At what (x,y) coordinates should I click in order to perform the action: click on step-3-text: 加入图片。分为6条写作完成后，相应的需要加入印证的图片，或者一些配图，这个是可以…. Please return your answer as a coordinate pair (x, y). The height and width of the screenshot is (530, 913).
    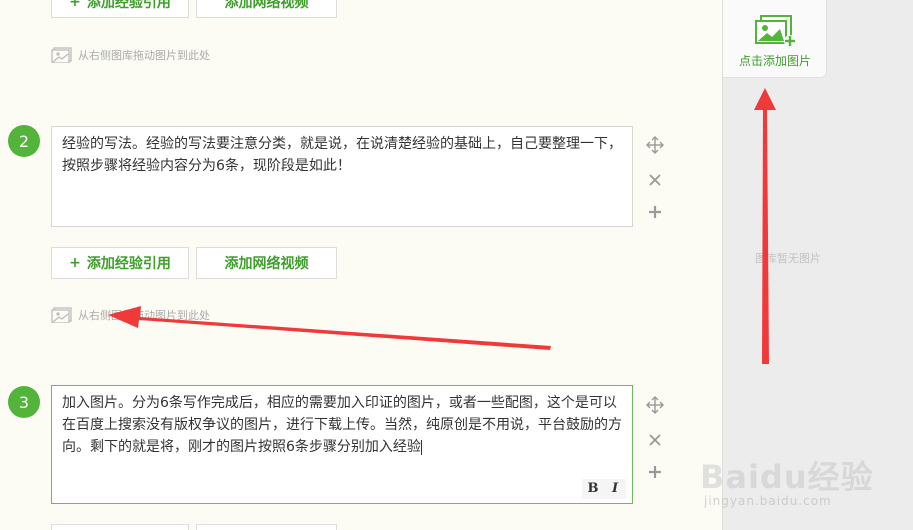
    Looking at the image, I should click on (342, 425).